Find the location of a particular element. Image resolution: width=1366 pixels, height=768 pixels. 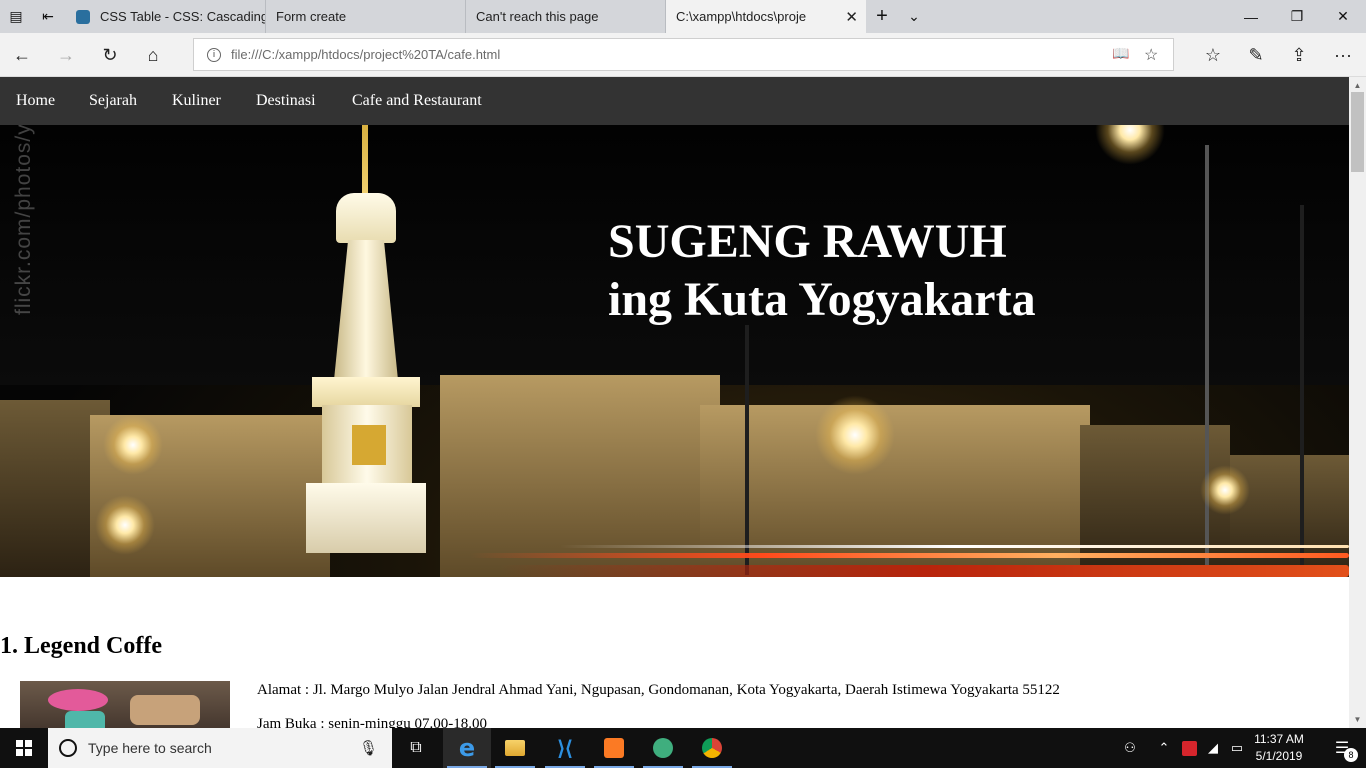

chrome-icon is located at coordinates (712, 748).